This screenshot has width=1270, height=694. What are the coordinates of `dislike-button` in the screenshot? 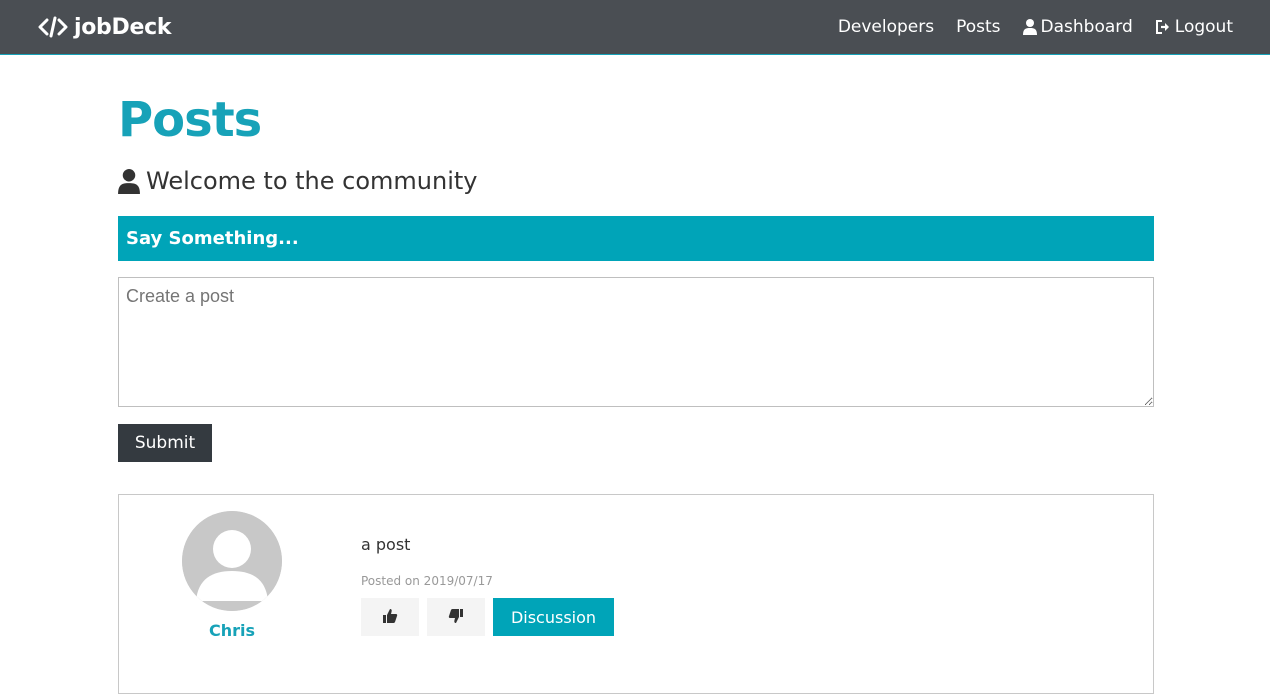 It's located at (456, 617).